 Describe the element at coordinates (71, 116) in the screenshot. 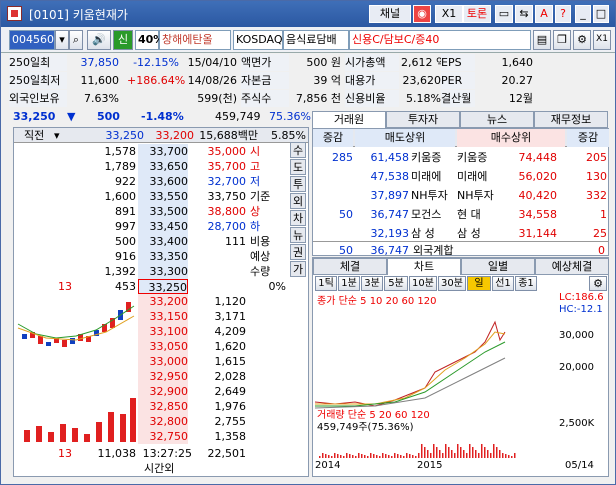

I see `down-arrow-icon: ▼` at that location.